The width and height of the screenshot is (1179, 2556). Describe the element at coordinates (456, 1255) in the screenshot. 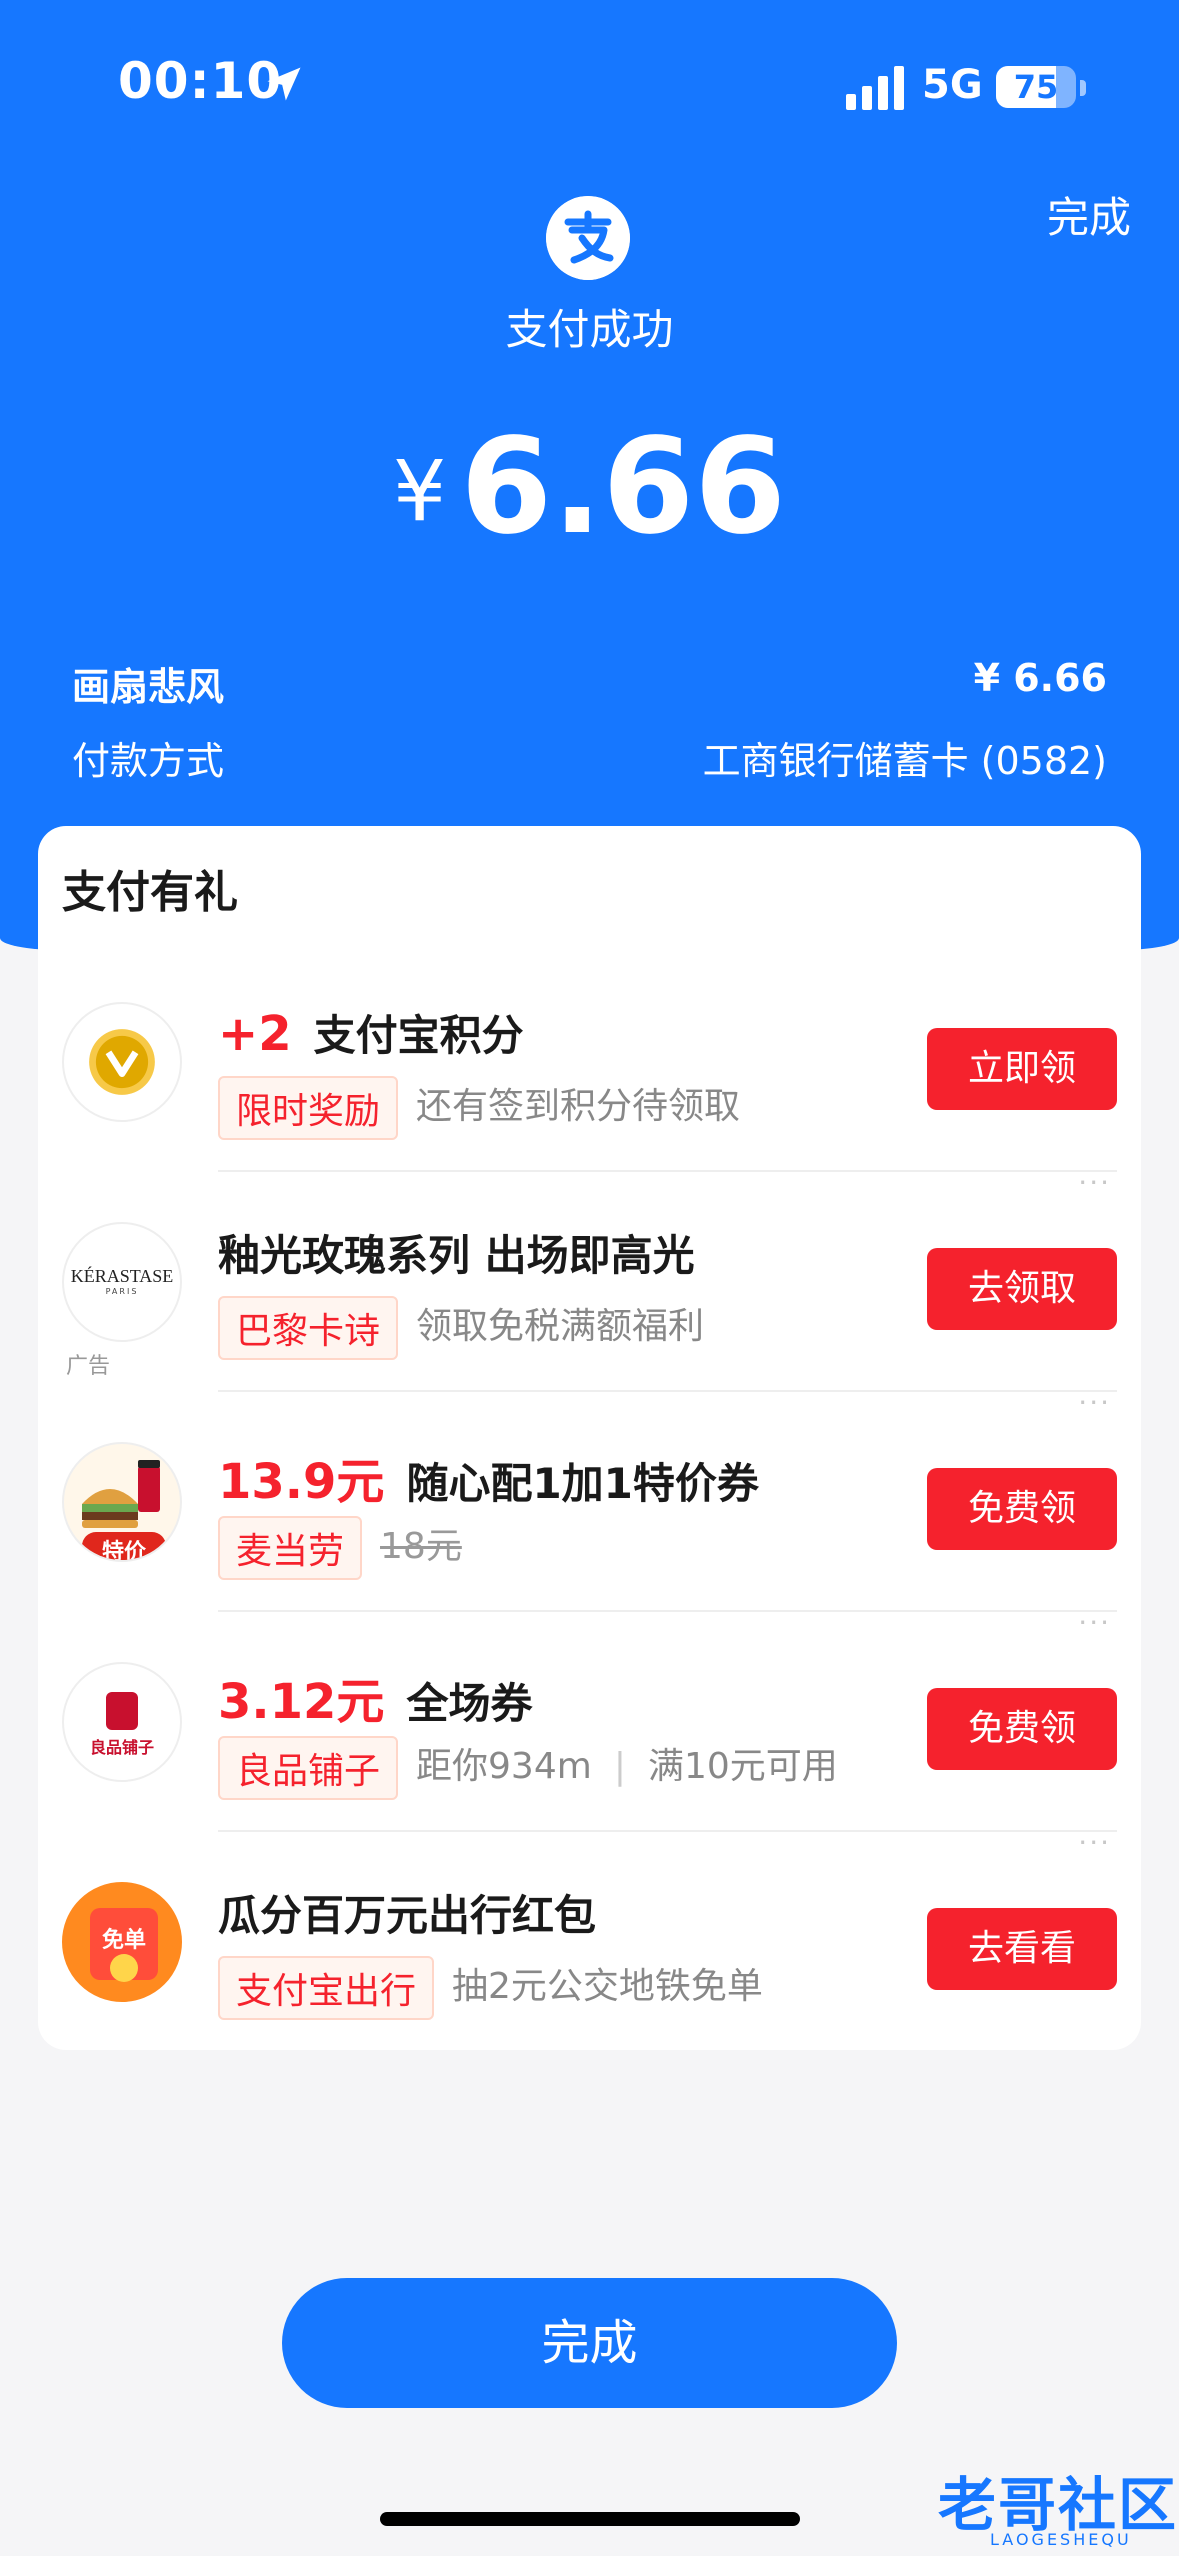

I see `reward-title: 釉光玫瑰系列 出场即高光` at that location.